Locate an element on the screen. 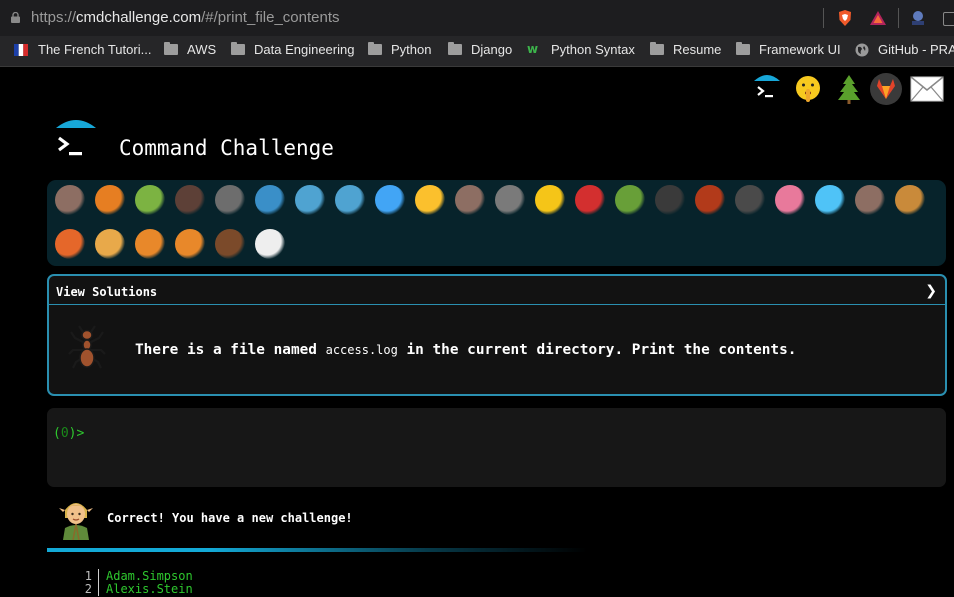 This screenshot has width=954, height=597. flag-fr-icon is located at coordinates (21, 49).